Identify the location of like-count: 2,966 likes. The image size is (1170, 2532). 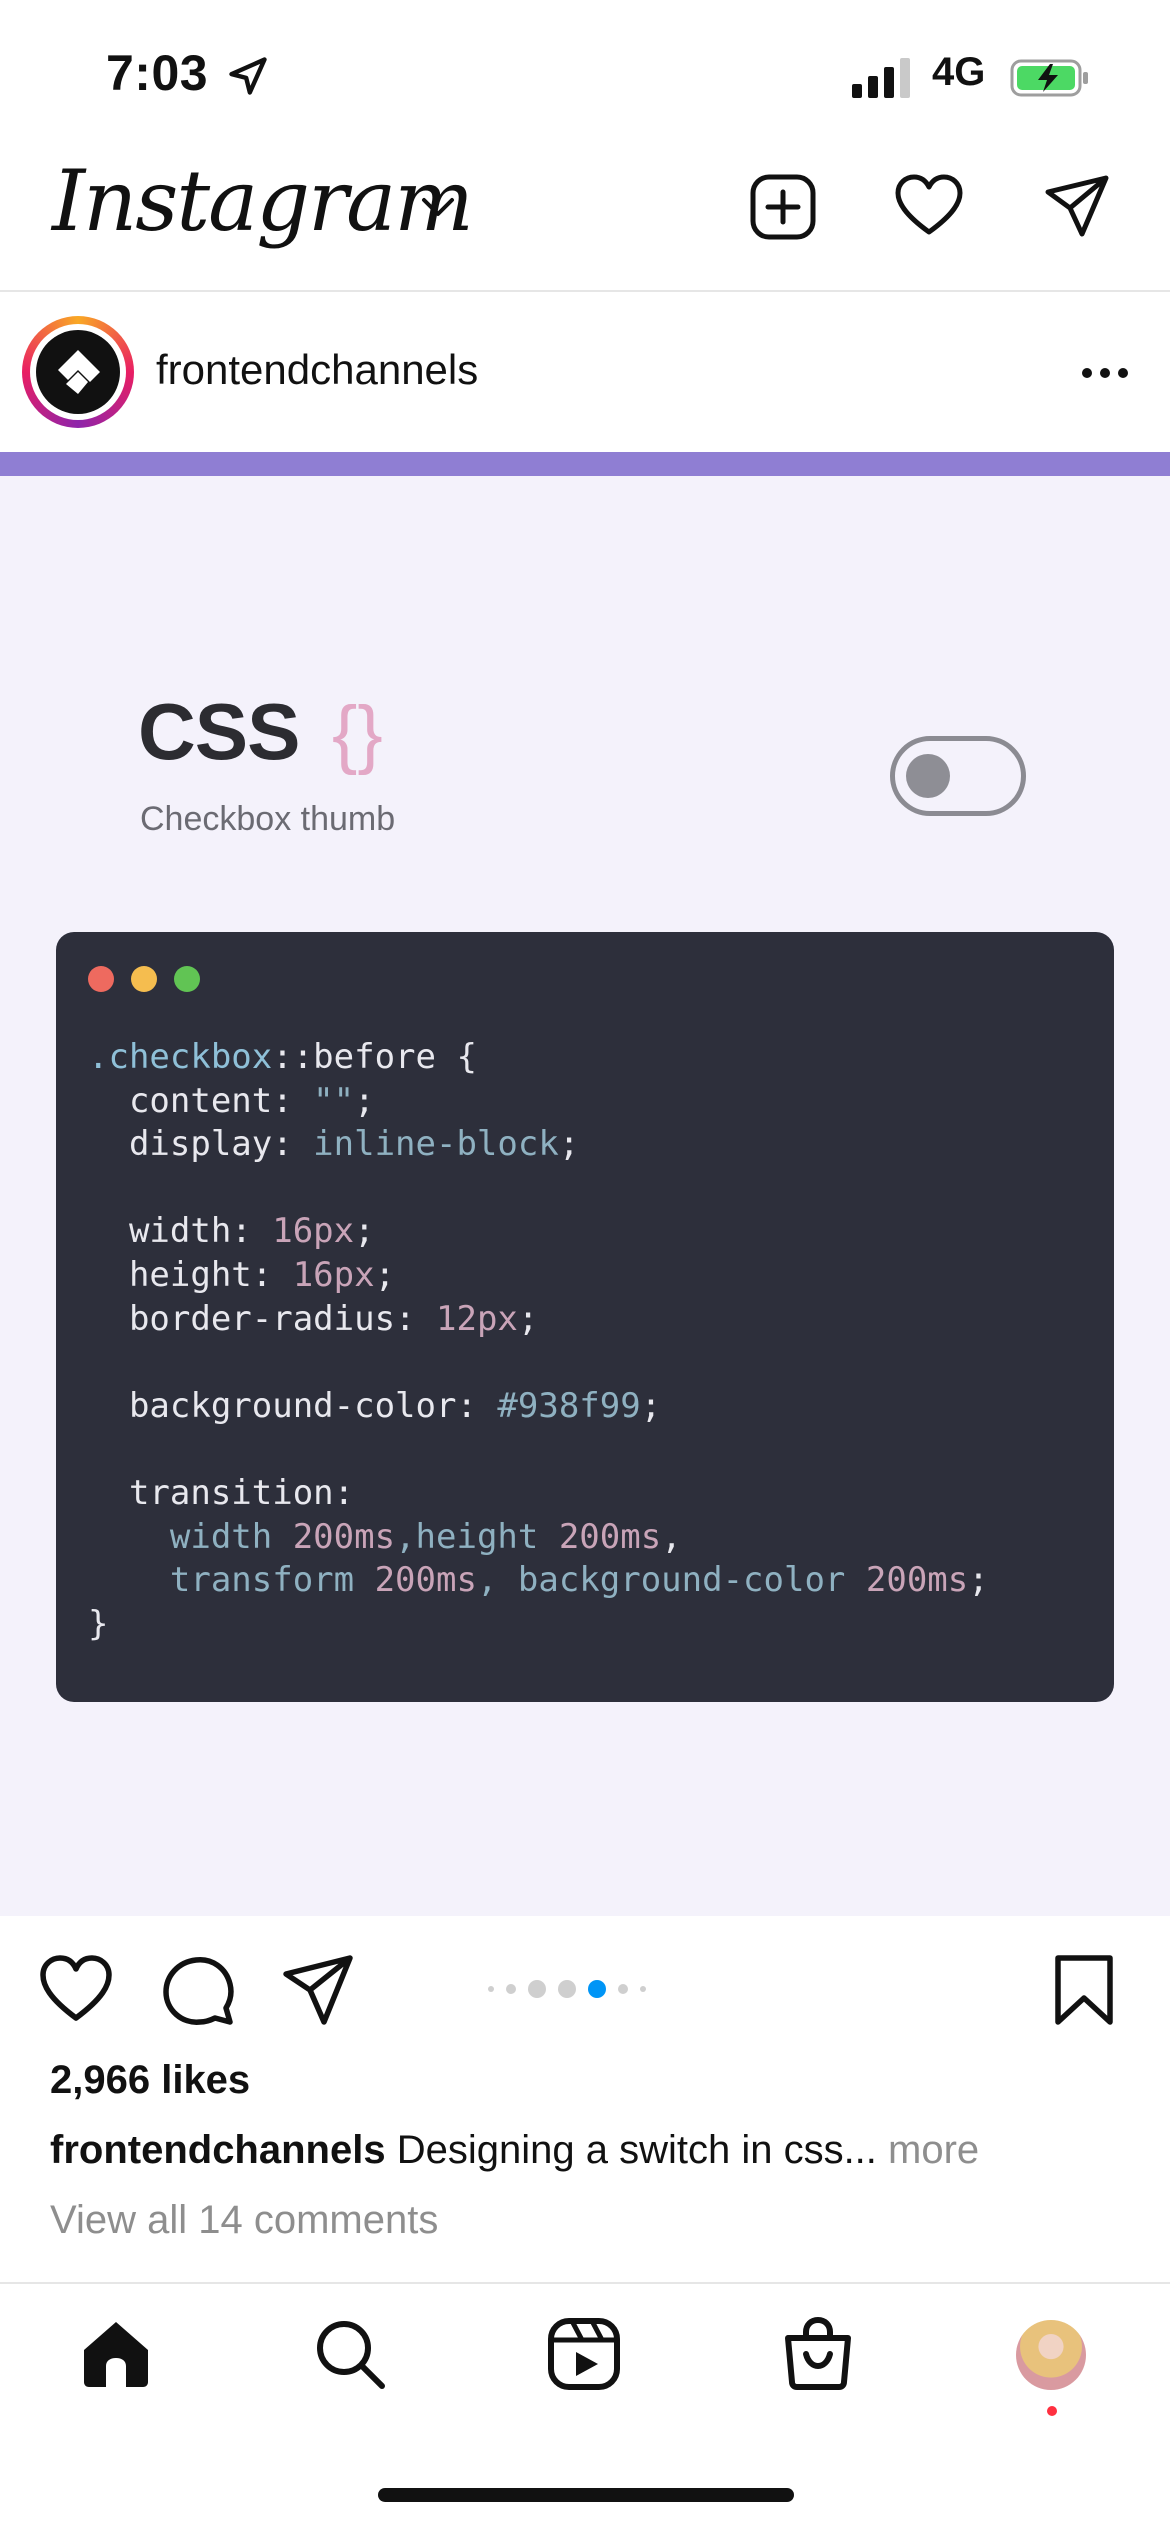
(150, 2080).